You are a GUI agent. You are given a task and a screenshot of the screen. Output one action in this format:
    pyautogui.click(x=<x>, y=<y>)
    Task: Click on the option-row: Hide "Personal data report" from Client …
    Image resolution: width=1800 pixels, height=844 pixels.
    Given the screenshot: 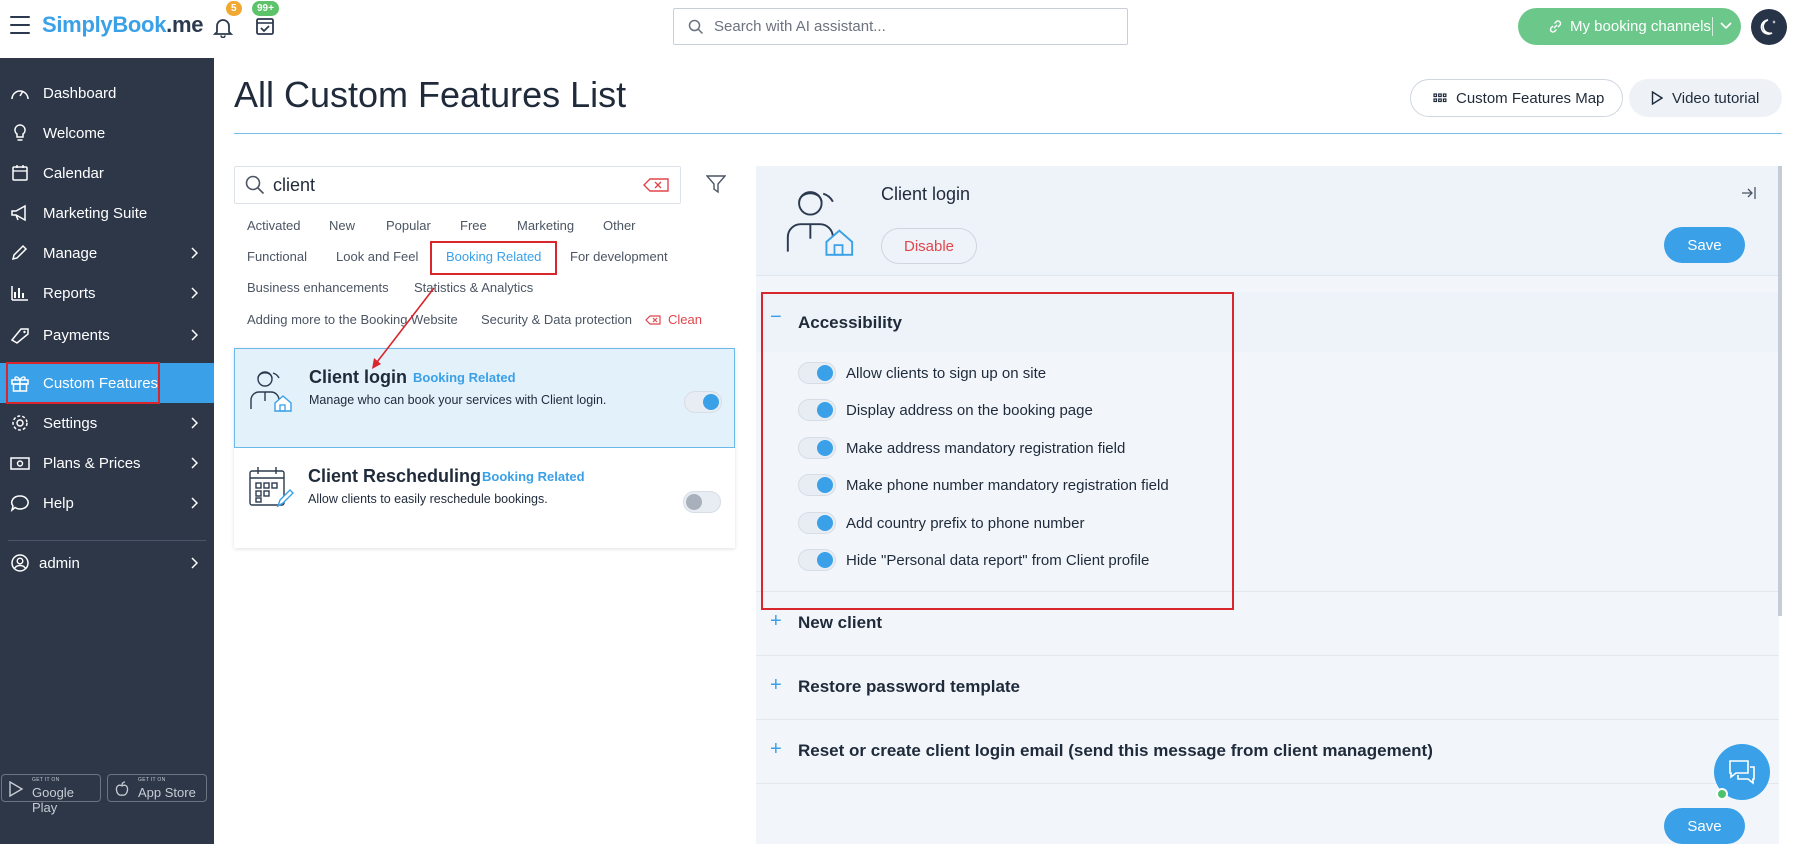 What is the action you would take?
    pyautogui.click(x=973, y=560)
    